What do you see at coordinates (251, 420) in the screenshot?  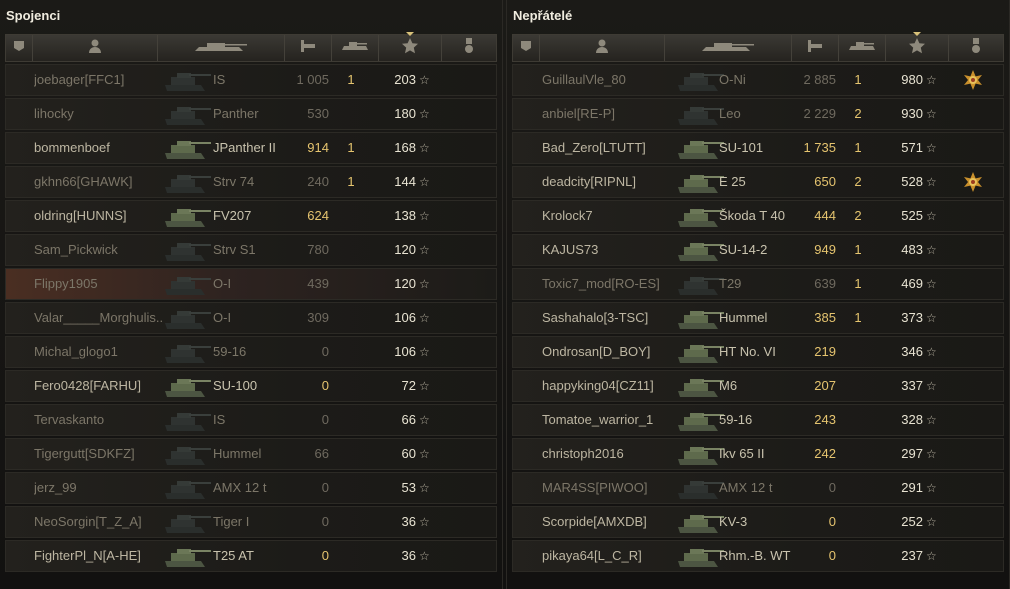 I see `player-row: Tervaskanto IS 0 66 ☆` at bounding box center [251, 420].